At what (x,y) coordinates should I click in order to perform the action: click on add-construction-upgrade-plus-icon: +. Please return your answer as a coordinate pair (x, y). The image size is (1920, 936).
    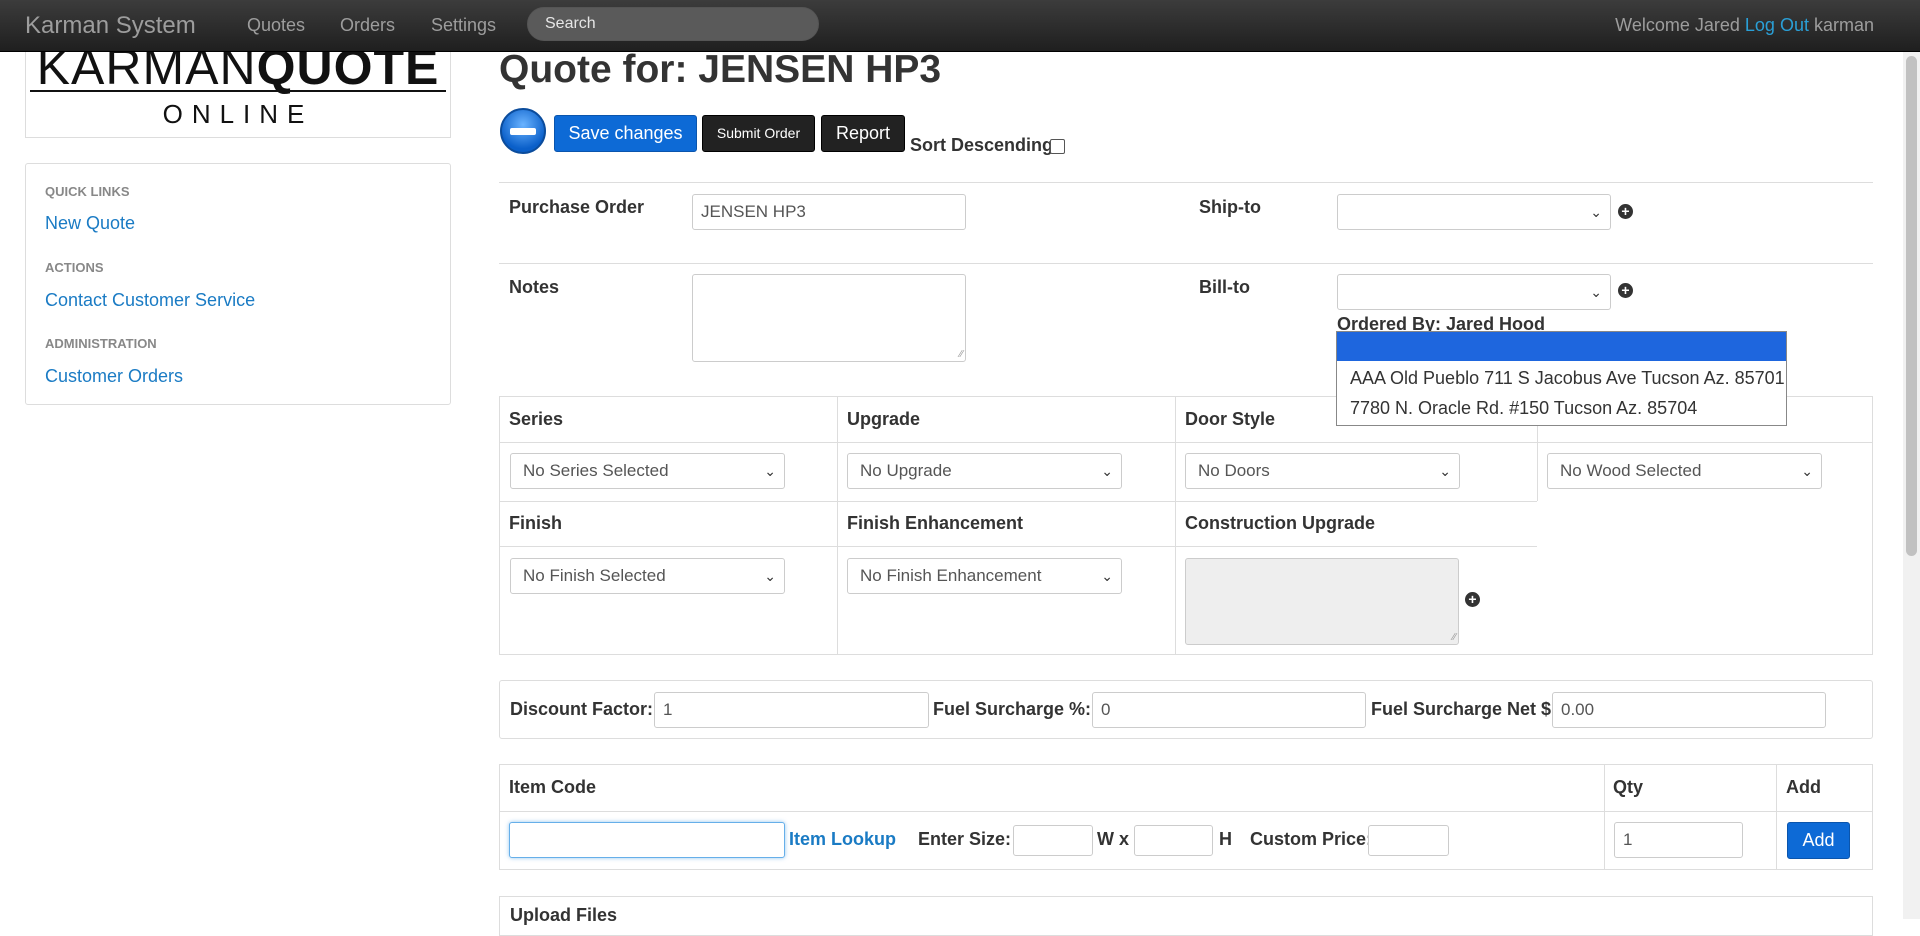
    Looking at the image, I should click on (1472, 599).